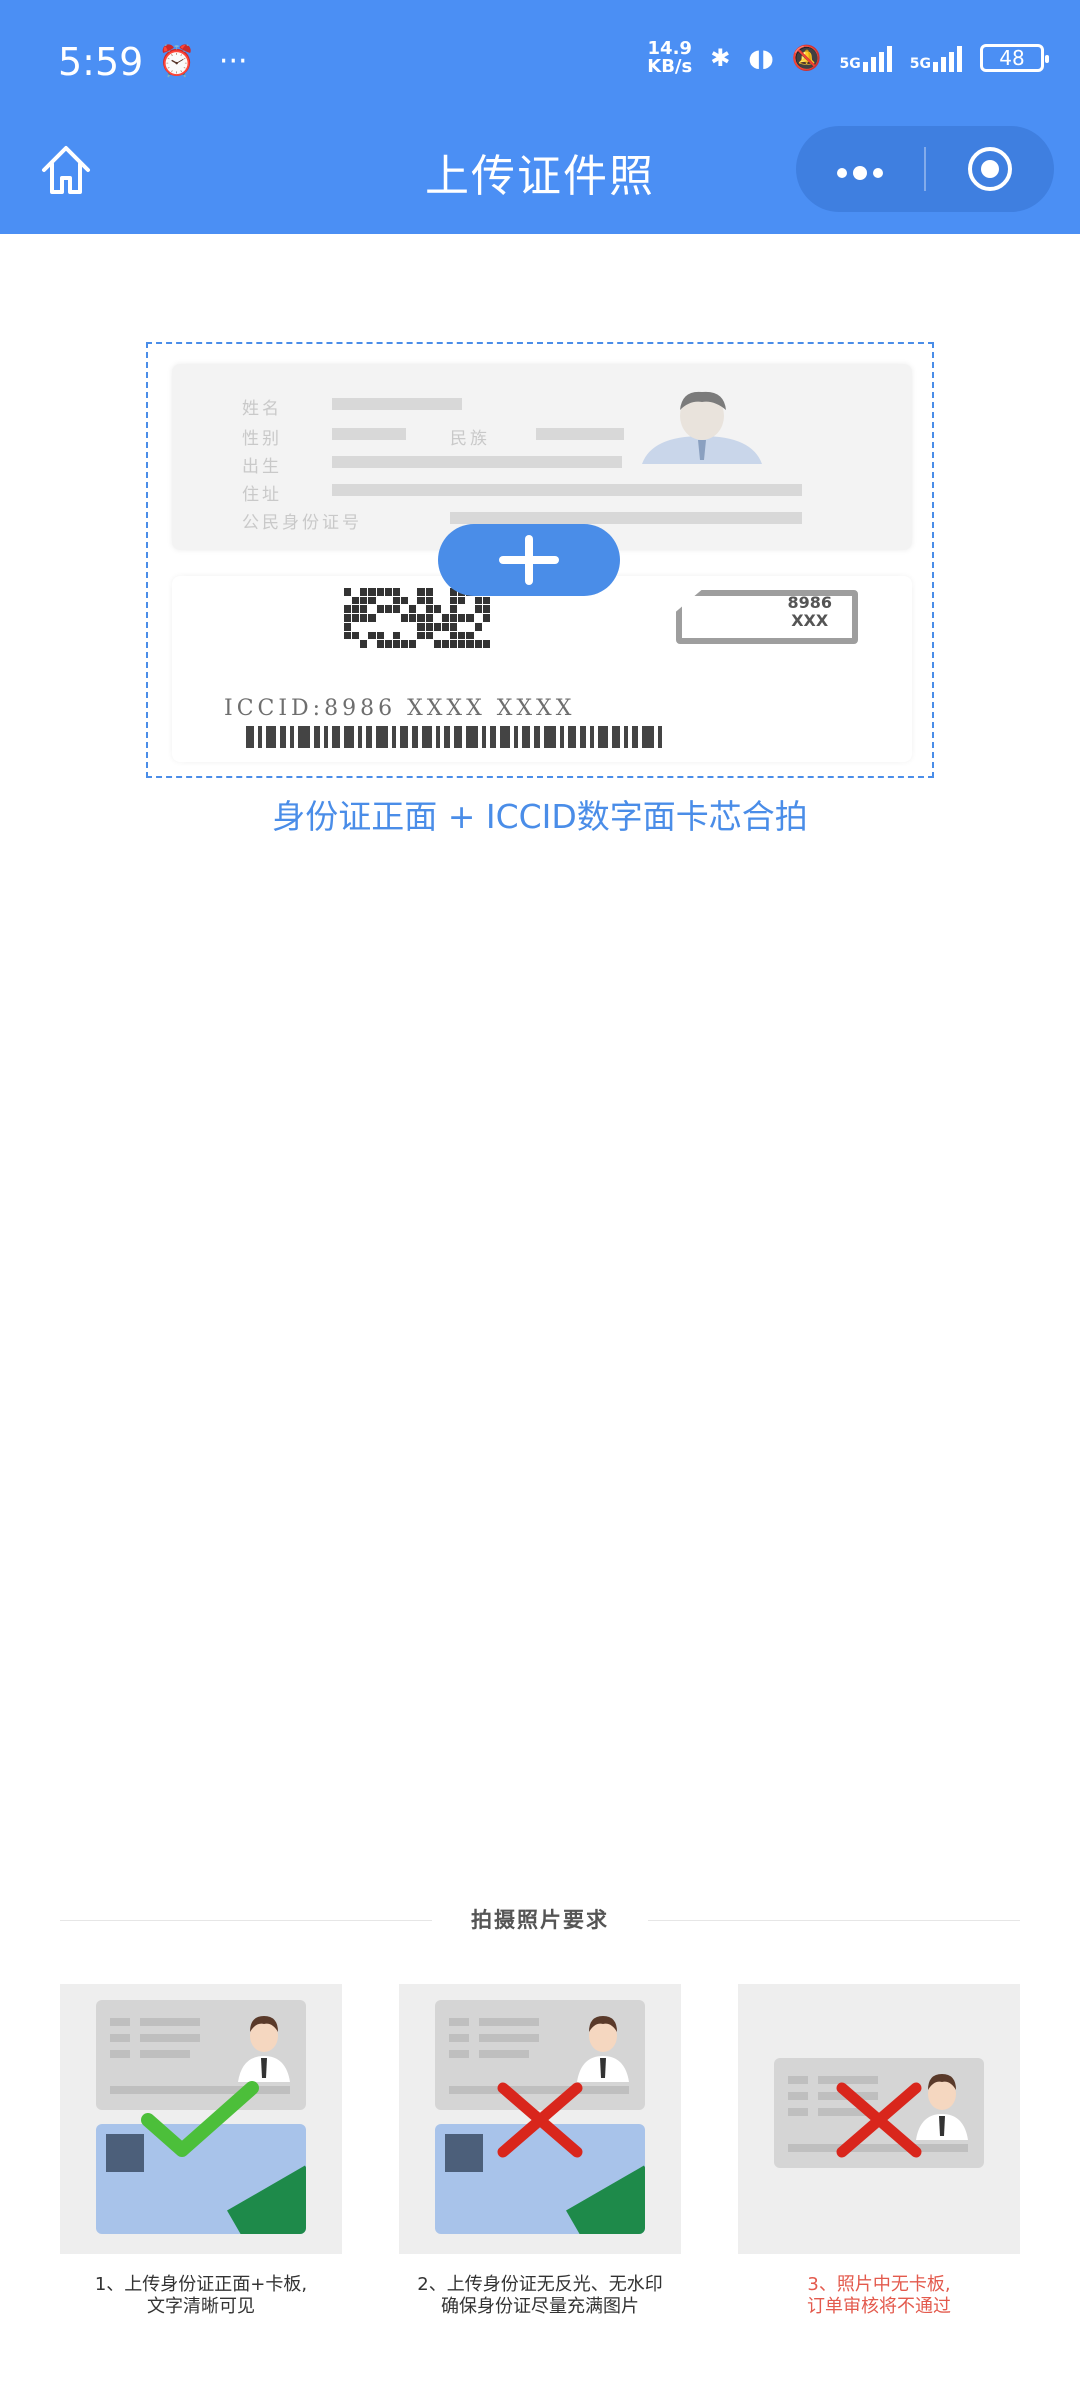 This screenshot has height=2403, width=1080. What do you see at coordinates (233, 61) in the screenshot?
I see `more-notifications: ···` at bounding box center [233, 61].